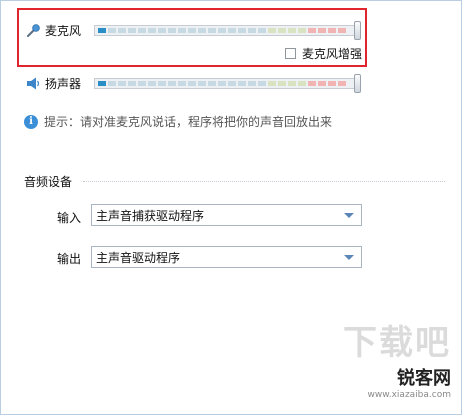 This screenshot has width=462, height=415. What do you see at coordinates (264, 181) in the screenshot?
I see `section-divider` at bounding box center [264, 181].